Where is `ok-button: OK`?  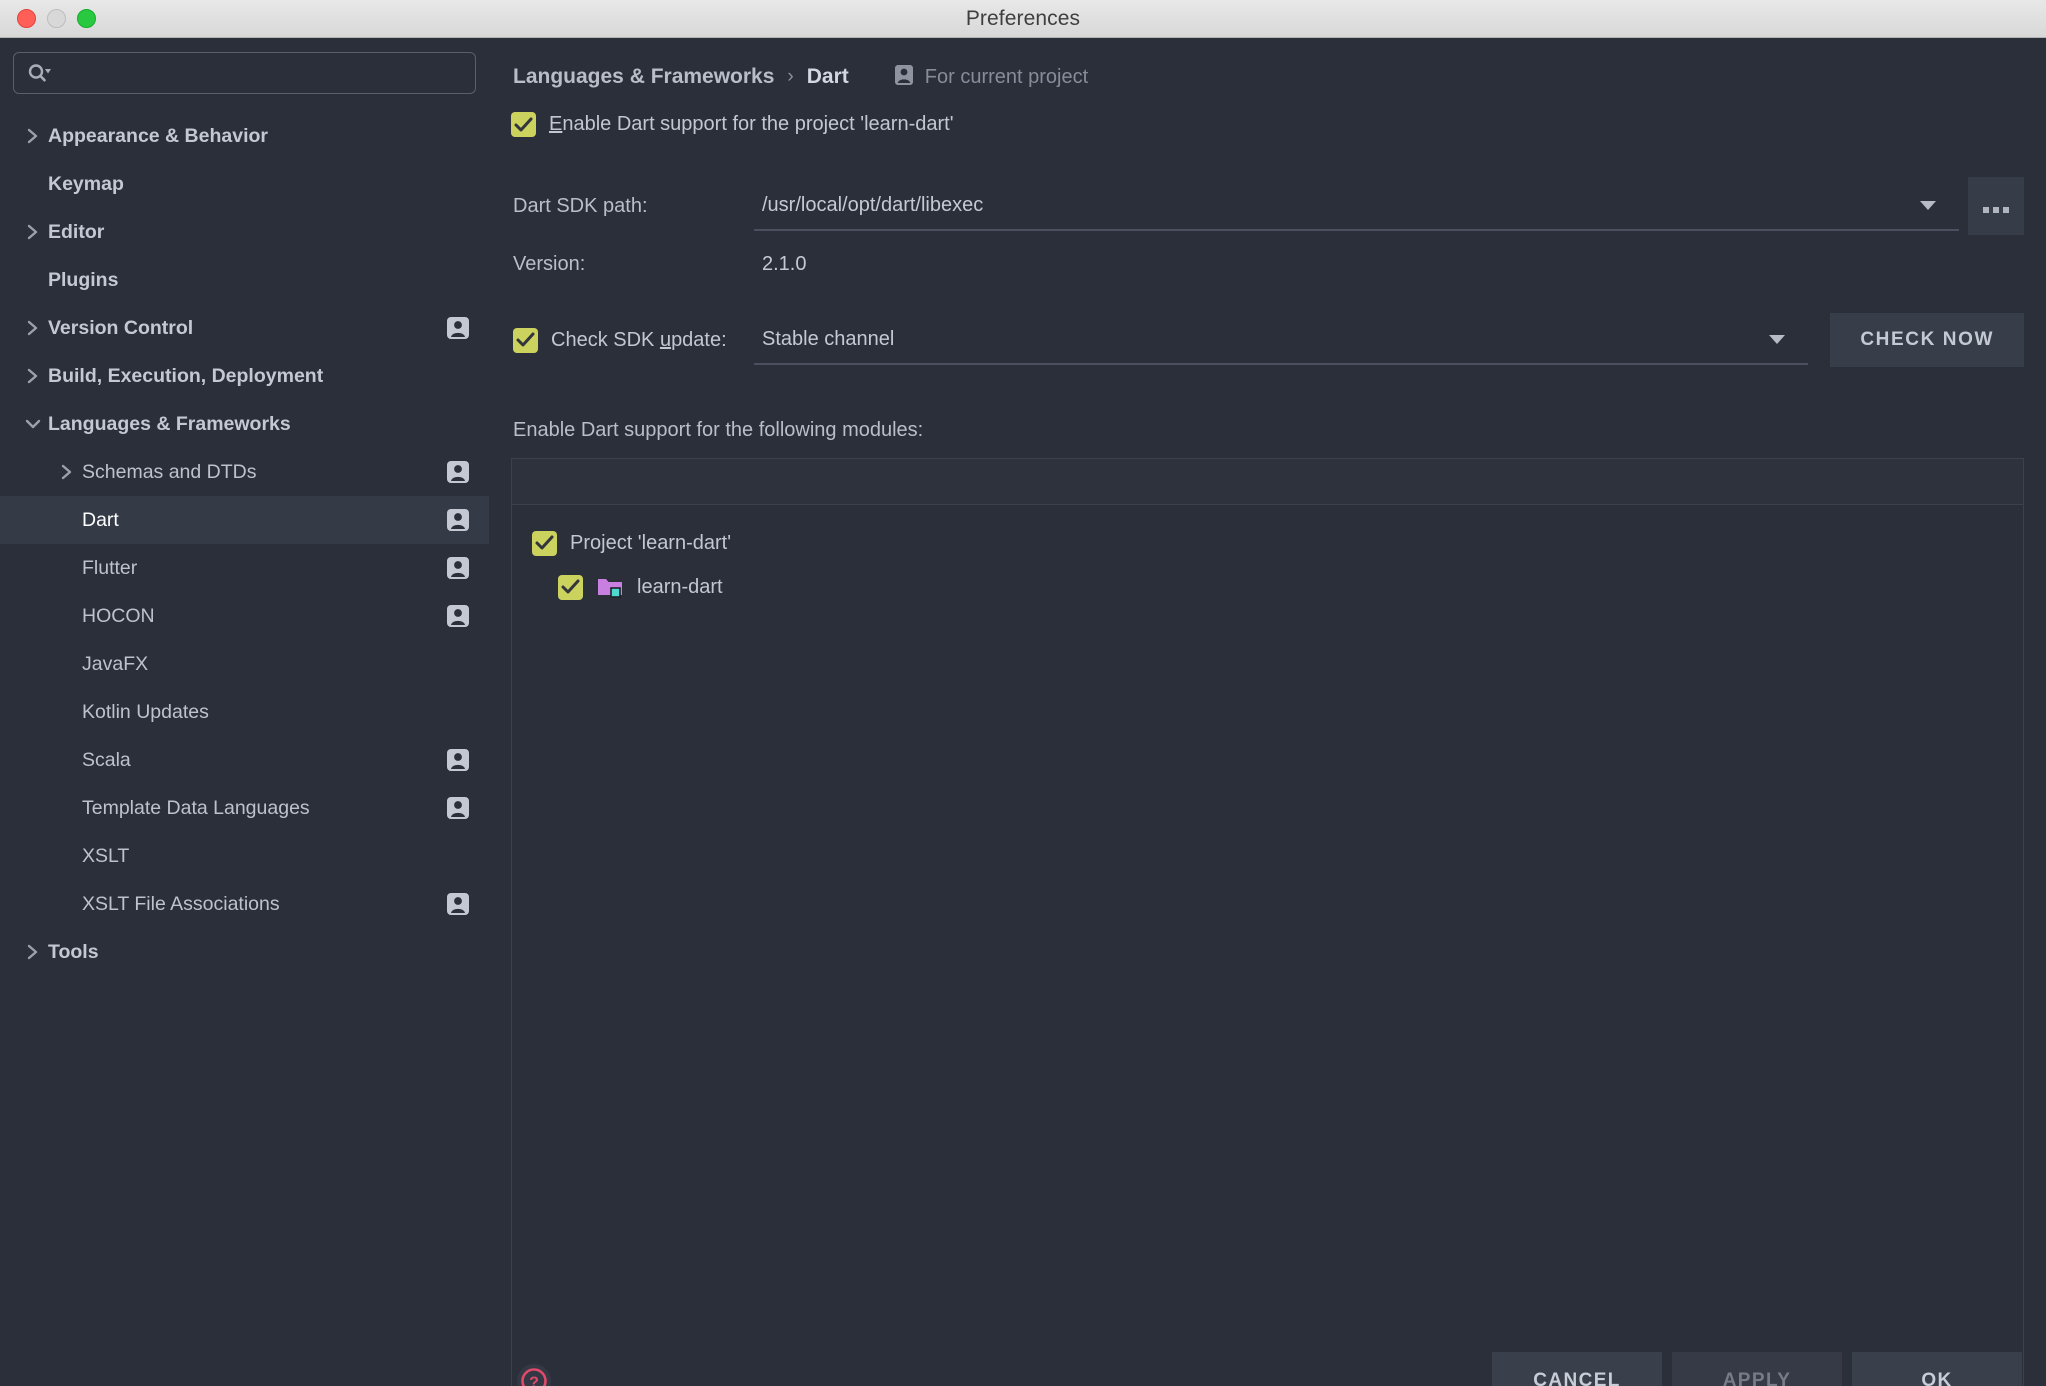 ok-button: OK is located at coordinates (1937, 1369).